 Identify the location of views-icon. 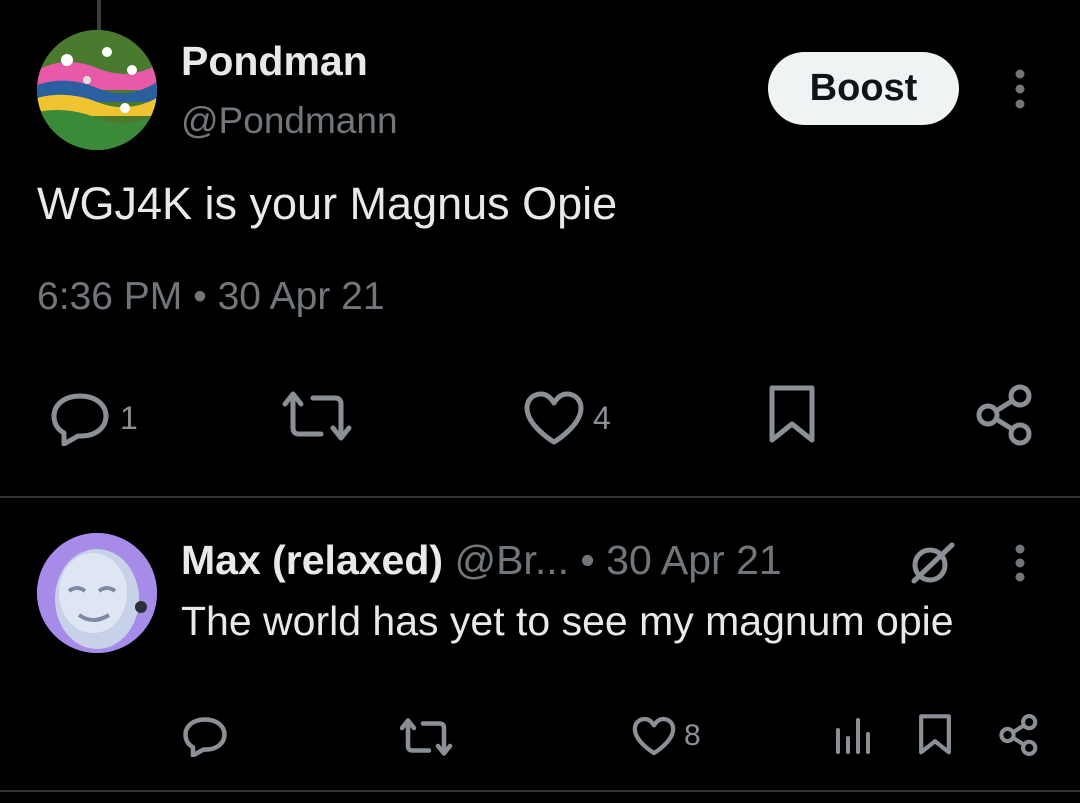
(852, 736).